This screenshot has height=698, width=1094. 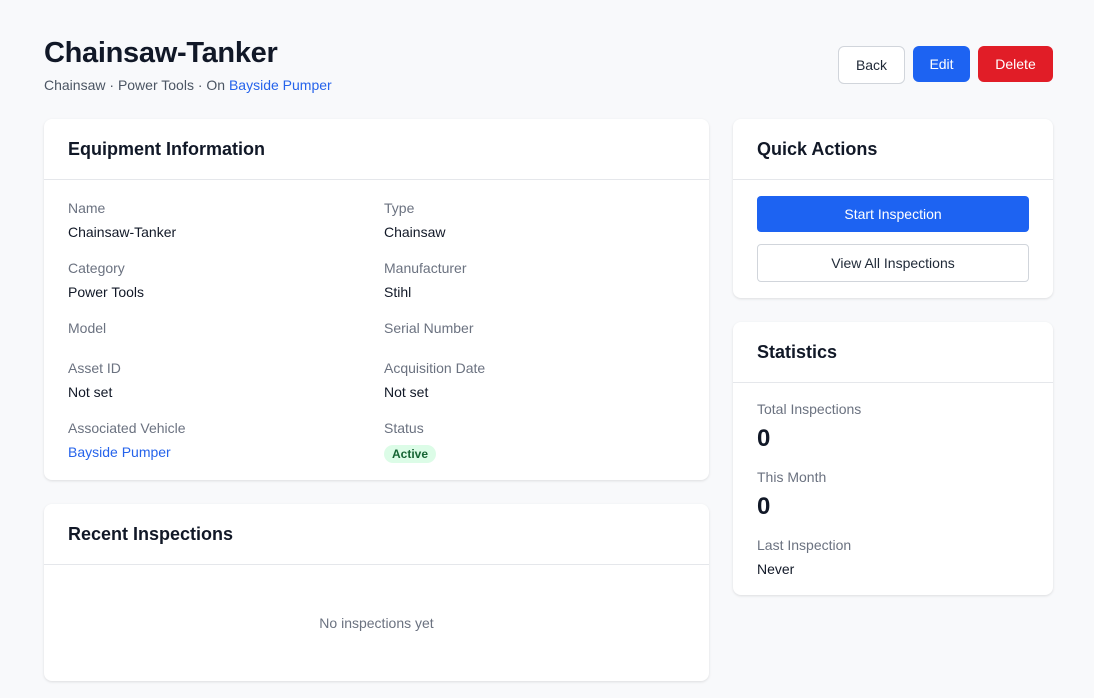 What do you see at coordinates (166, 148) in the screenshot?
I see `equipment-information-title: Equipment Information` at bounding box center [166, 148].